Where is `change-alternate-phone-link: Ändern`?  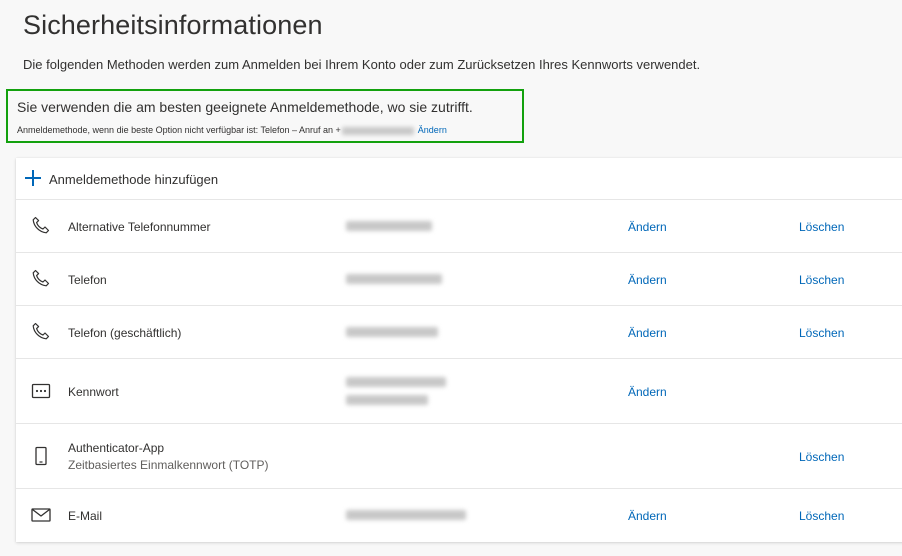 change-alternate-phone-link: Ändern is located at coordinates (647, 227).